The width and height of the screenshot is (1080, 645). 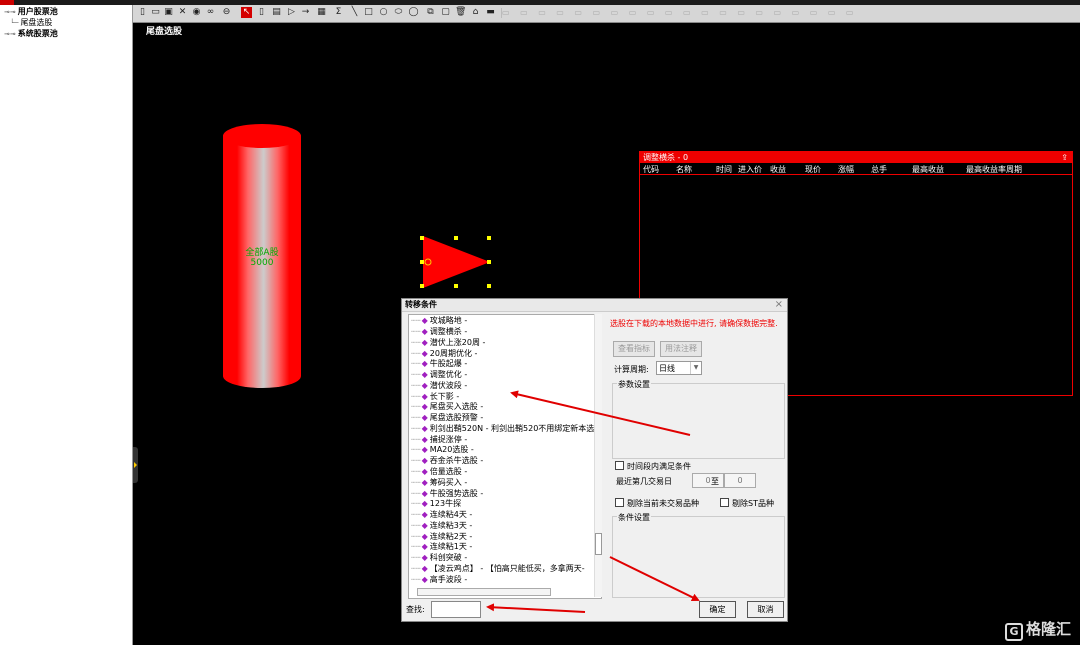 What do you see at coordinates (856, 157) in the screenshot?
I see `panel-title: 调整横杀 - 0 ⇪` at bounding box center [856, 157].